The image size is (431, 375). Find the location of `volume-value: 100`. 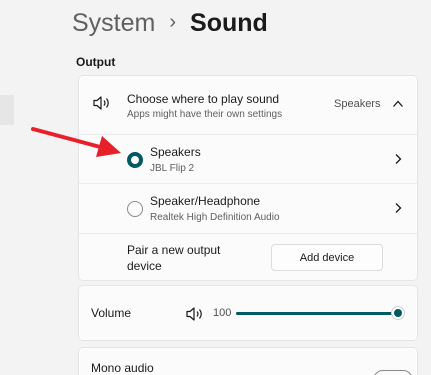

volume-value: 100 is located at coordinates (222, 313).